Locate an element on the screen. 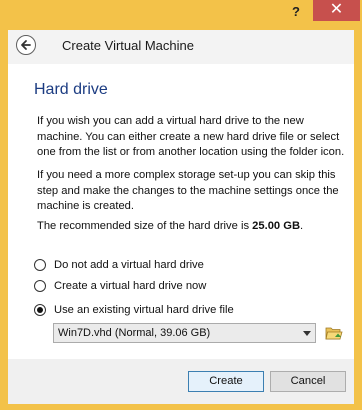 This screenshot has width=362, height=410. disk-file-select: Win7D.vhd (Normal, 39.06 GB) is located at coordinates (184, 333).